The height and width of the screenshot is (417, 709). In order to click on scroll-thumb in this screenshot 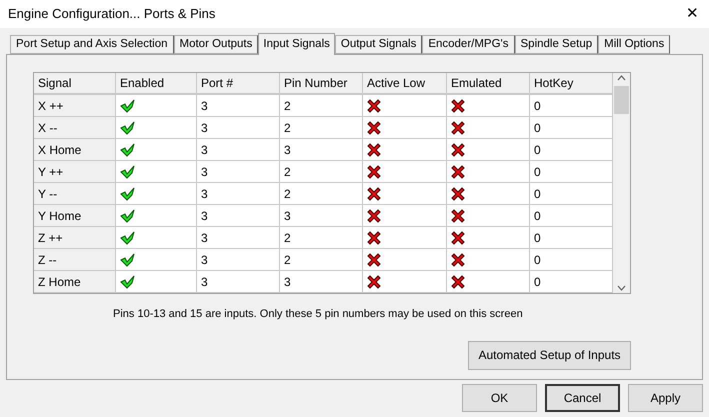, I will do `click(621, 100)`.